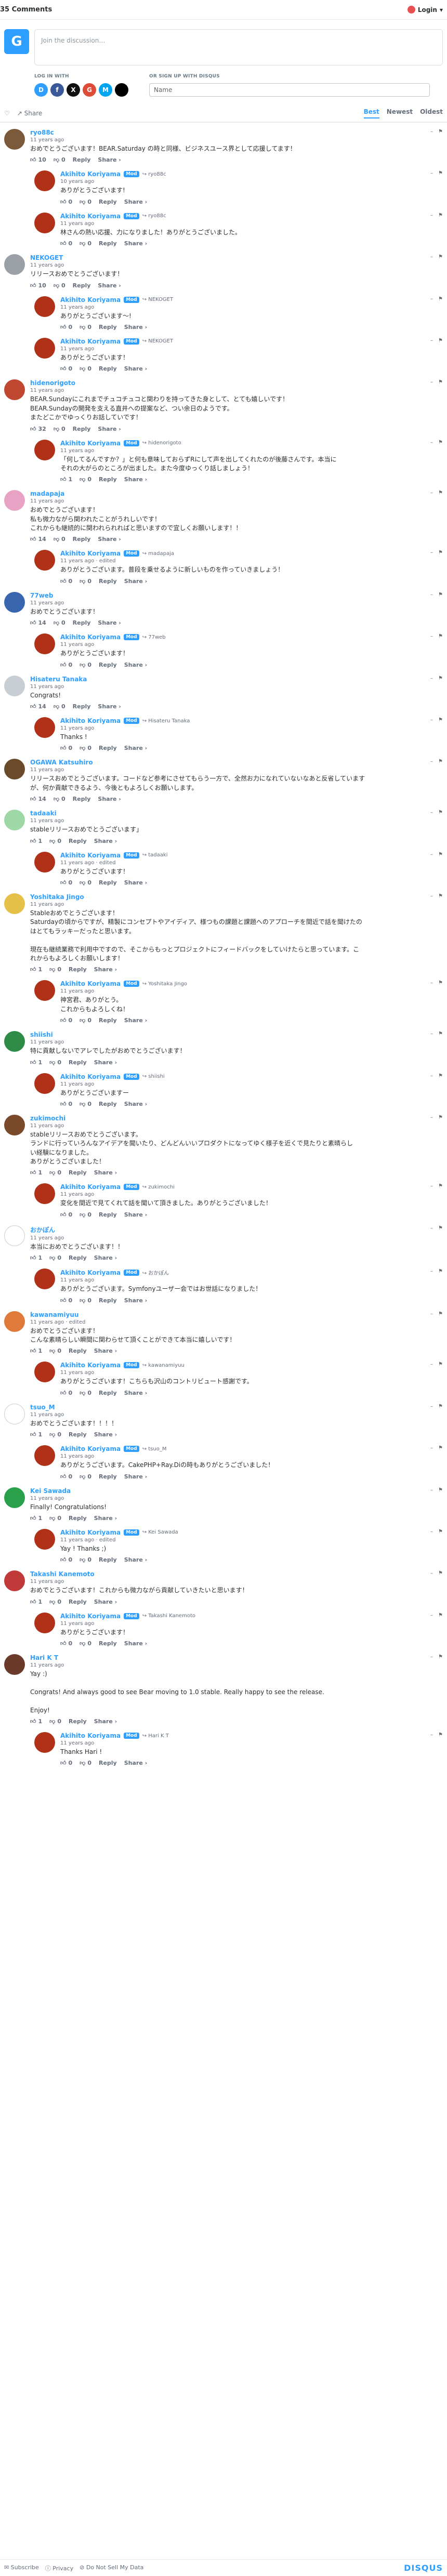 The width and height of the screenshot is (447, 2576). Describe the element at coordinates (164, 984) in the screenshot. I see `reply-to-label: ↪ Yoshitaka Jingo` at that location.